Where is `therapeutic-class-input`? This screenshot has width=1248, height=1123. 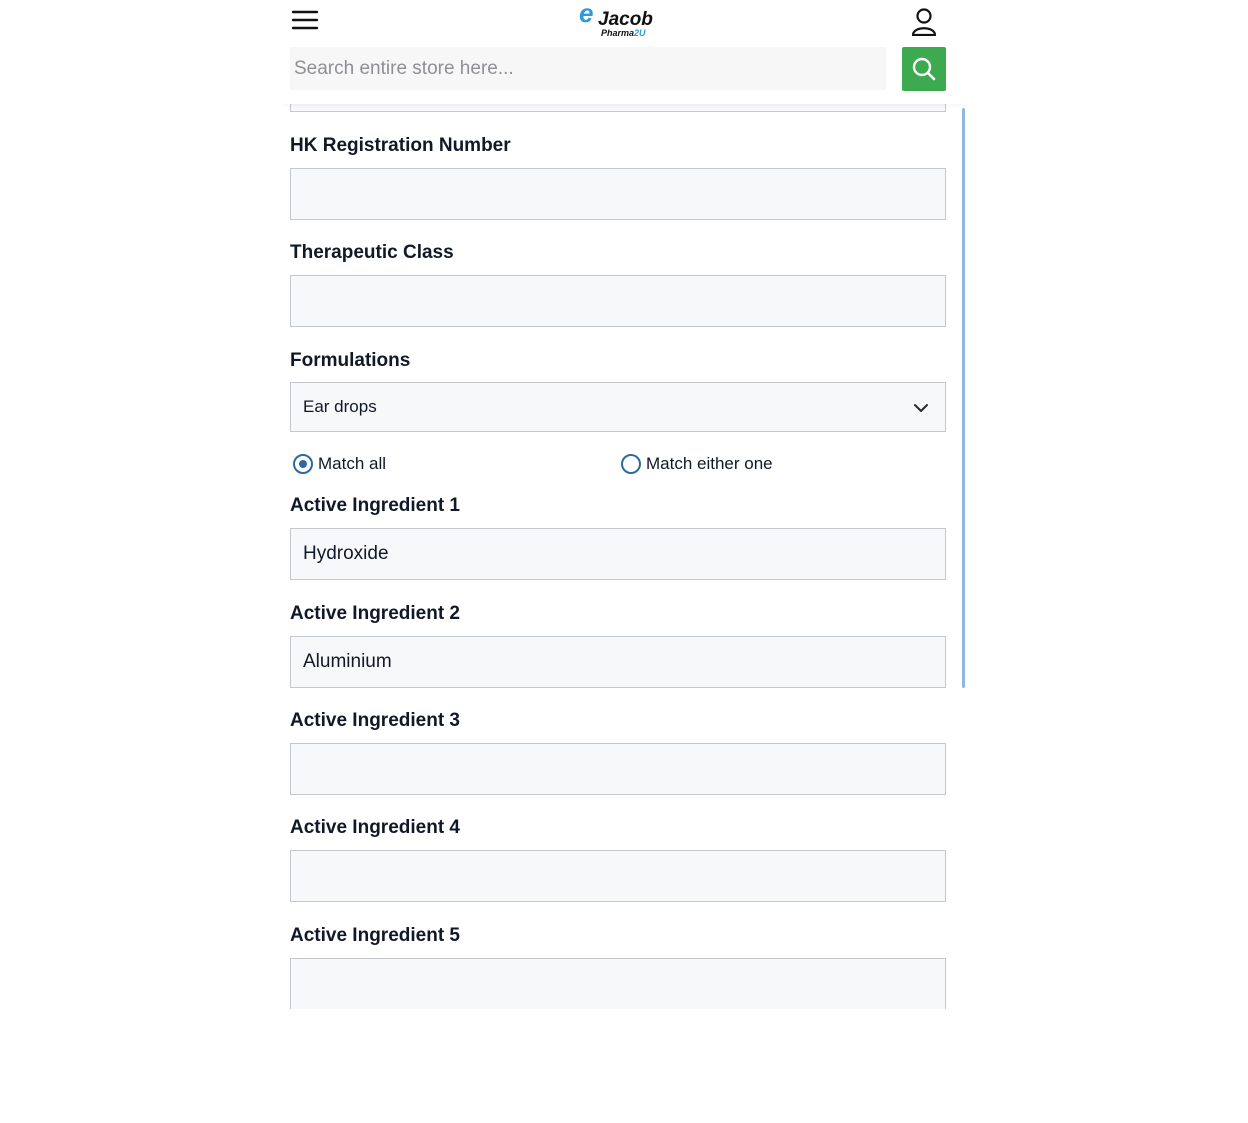 therapeutic-class-input is located at coordinates (618, 301).